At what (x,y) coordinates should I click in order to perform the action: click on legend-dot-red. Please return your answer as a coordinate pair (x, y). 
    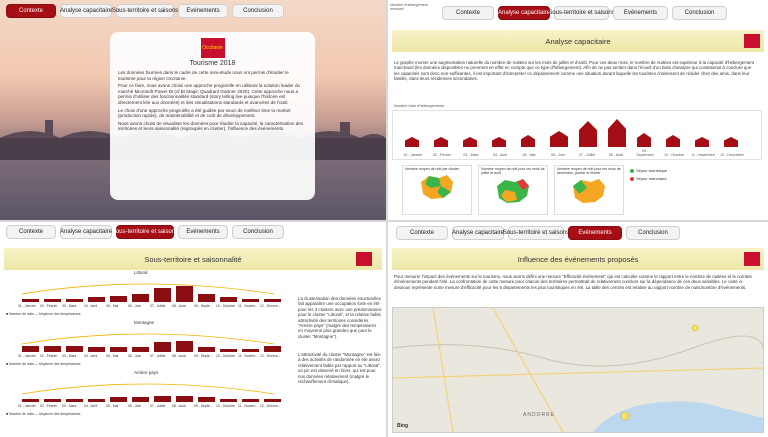
    Looking at the image, I should click on (632, 178).